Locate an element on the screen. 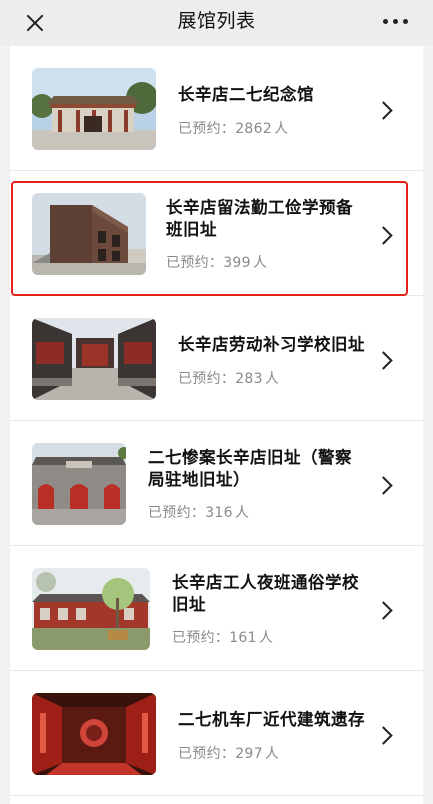 This screenshot has height=804, width=433. booked-count: 已预约：2862 人 is located at coordinates (233, 129).